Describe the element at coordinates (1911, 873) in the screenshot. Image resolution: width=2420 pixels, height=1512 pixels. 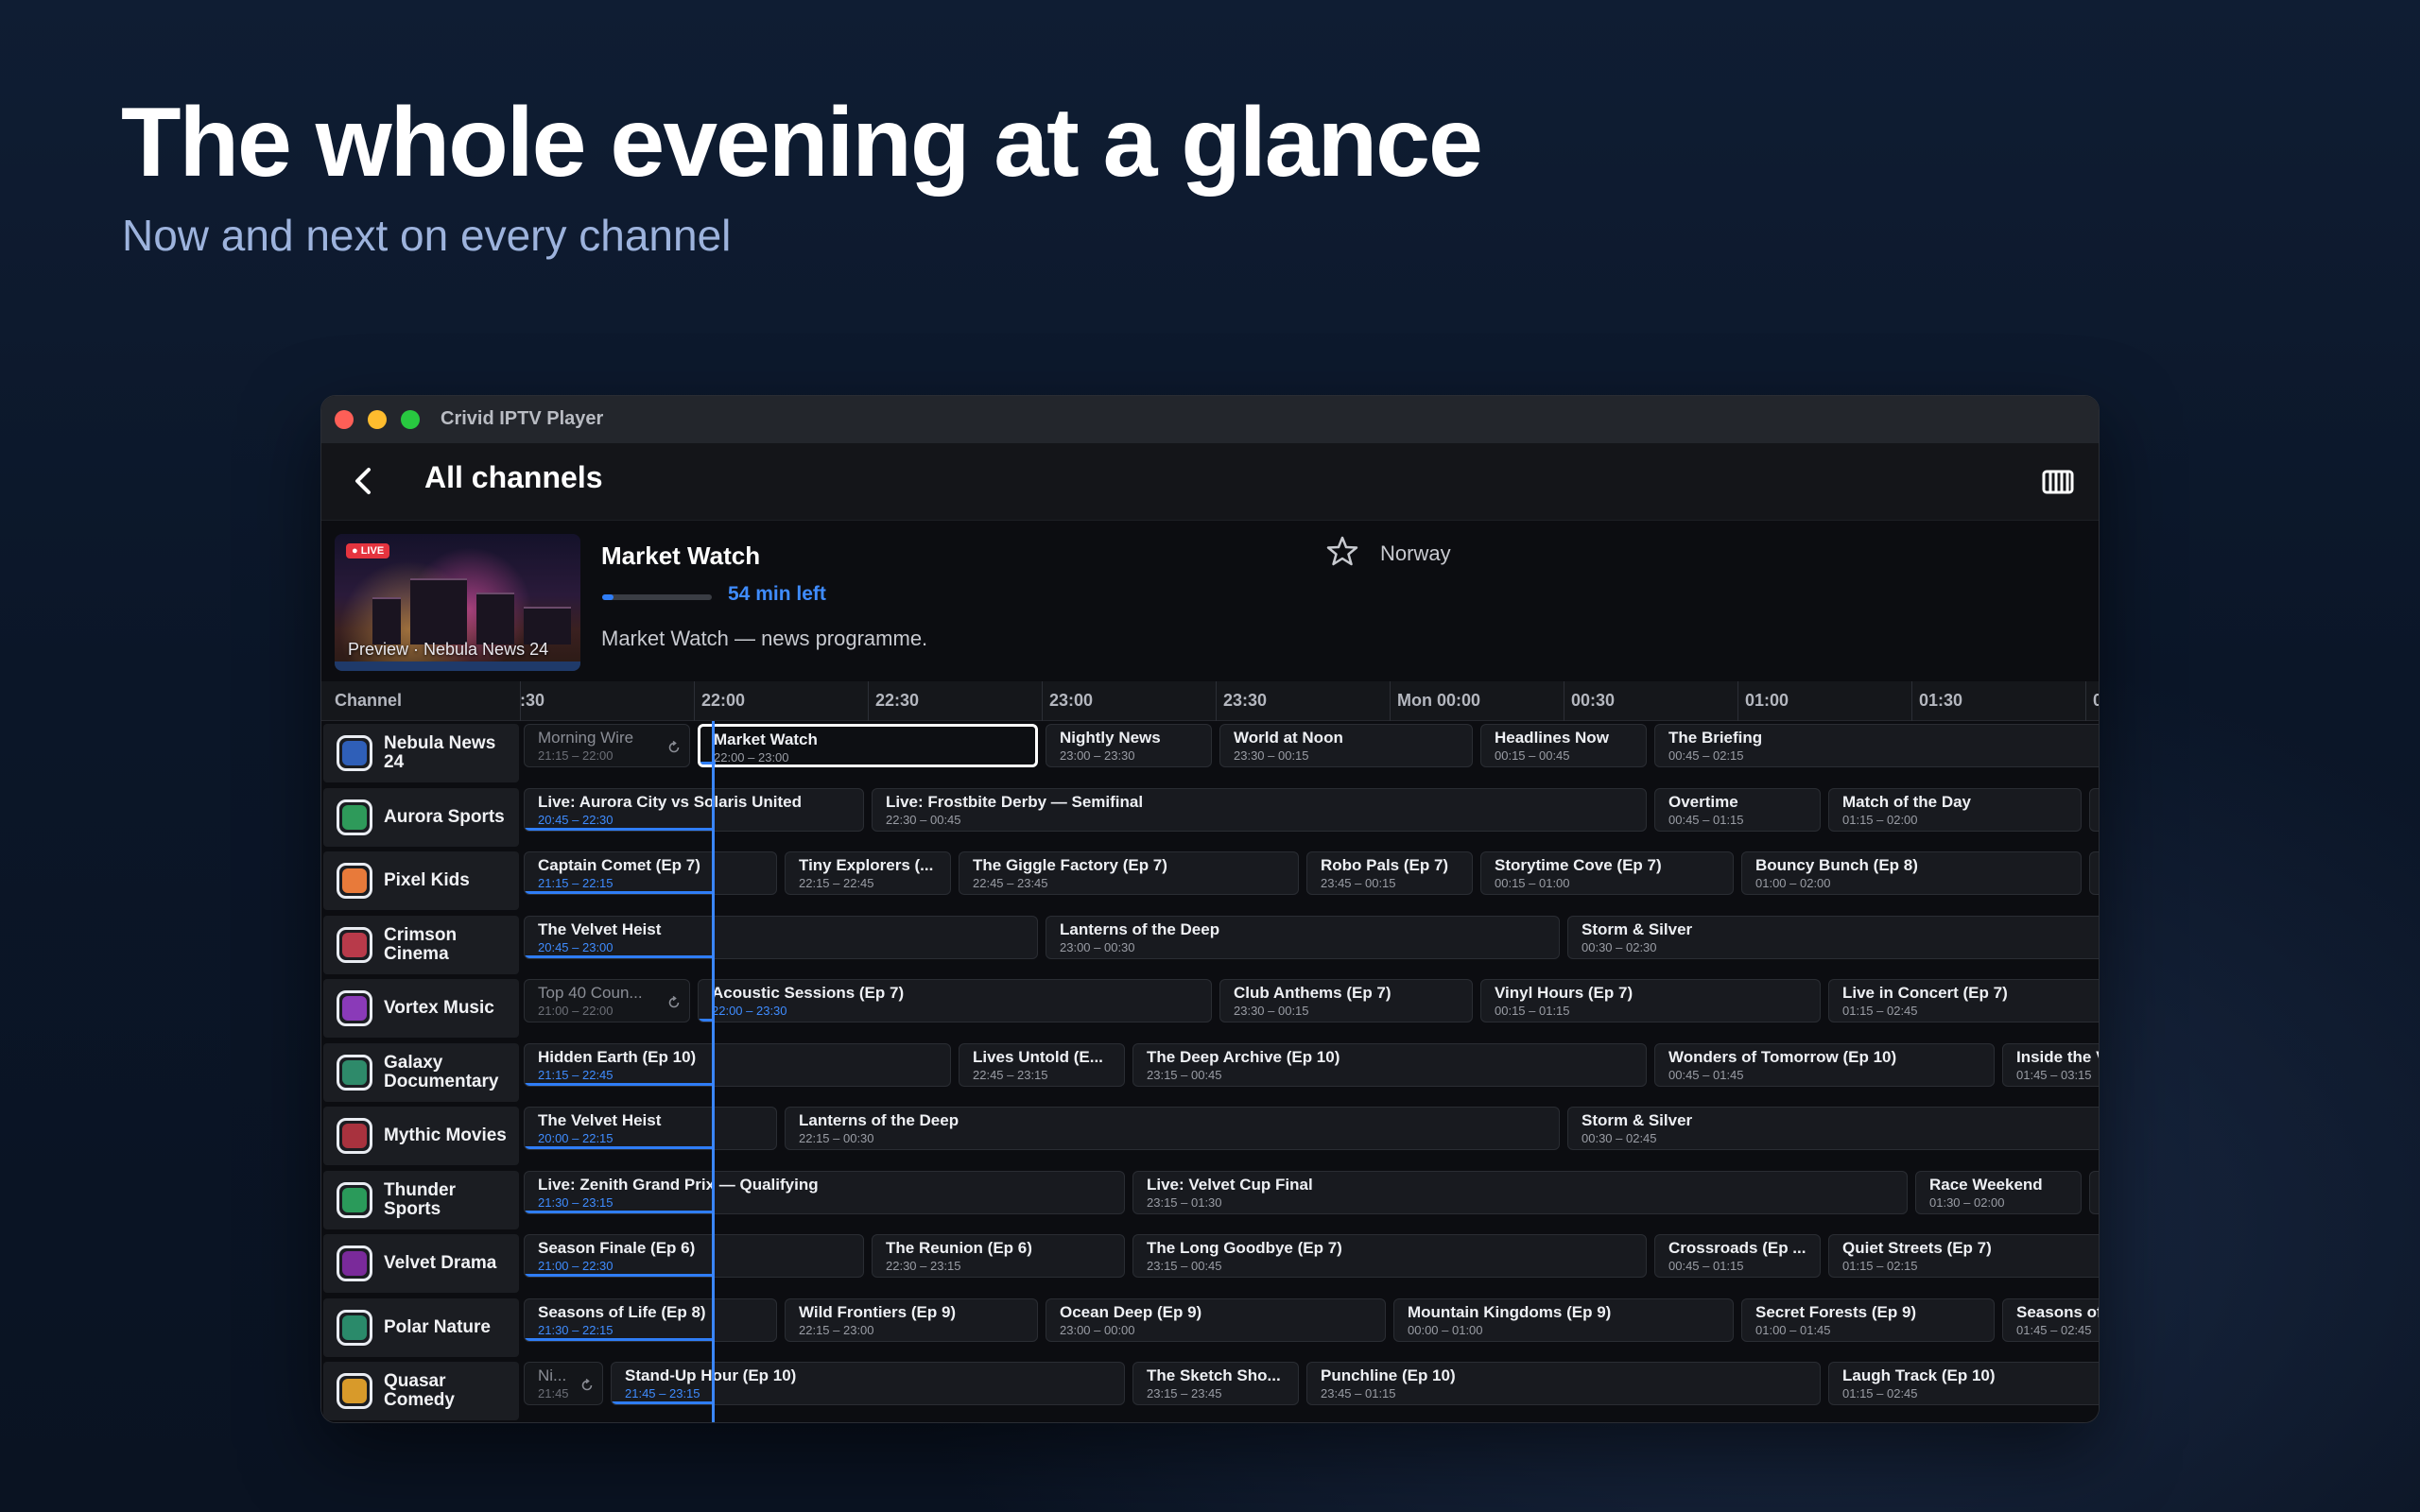
I see `program-cell: Bouncy Bunch (Ep 8) 01:00 – 02:00` at that location.